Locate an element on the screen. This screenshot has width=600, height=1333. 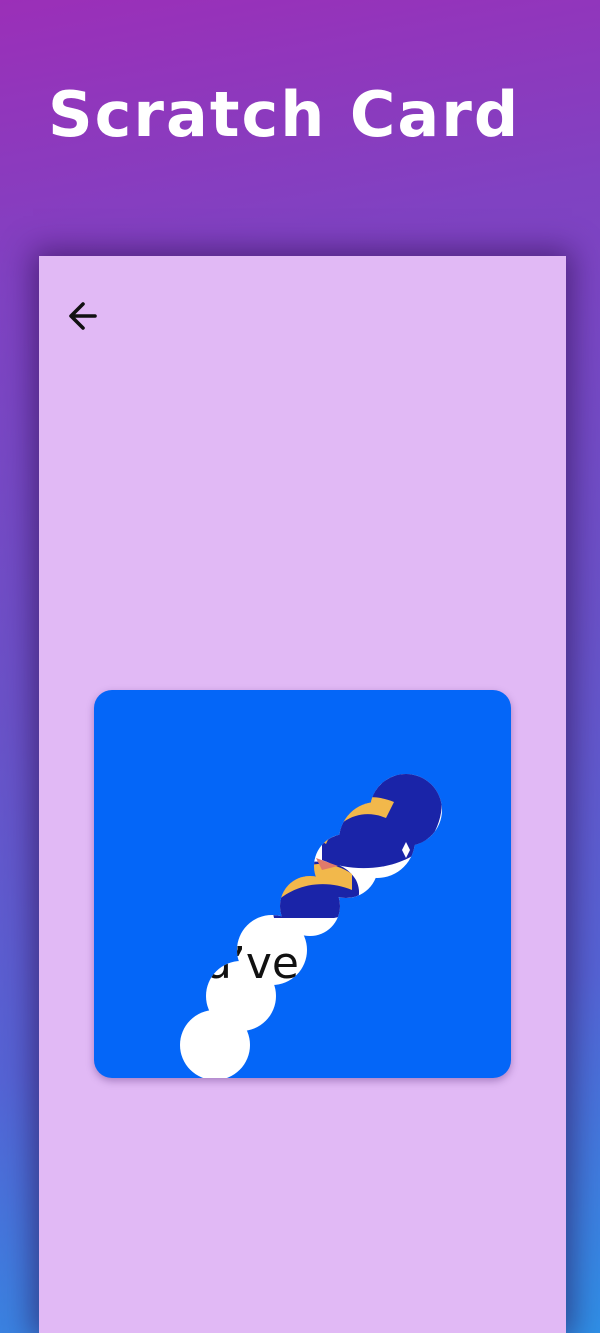
back-button is located at coordinates (83, 316).